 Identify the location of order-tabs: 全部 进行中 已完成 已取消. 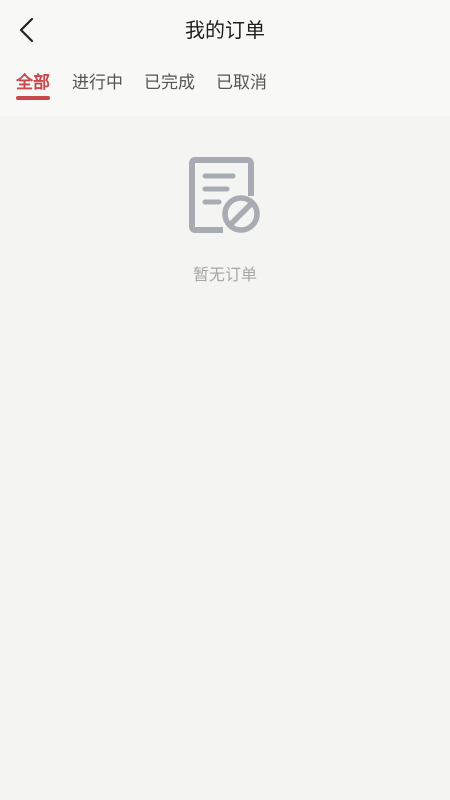
(225, 88).